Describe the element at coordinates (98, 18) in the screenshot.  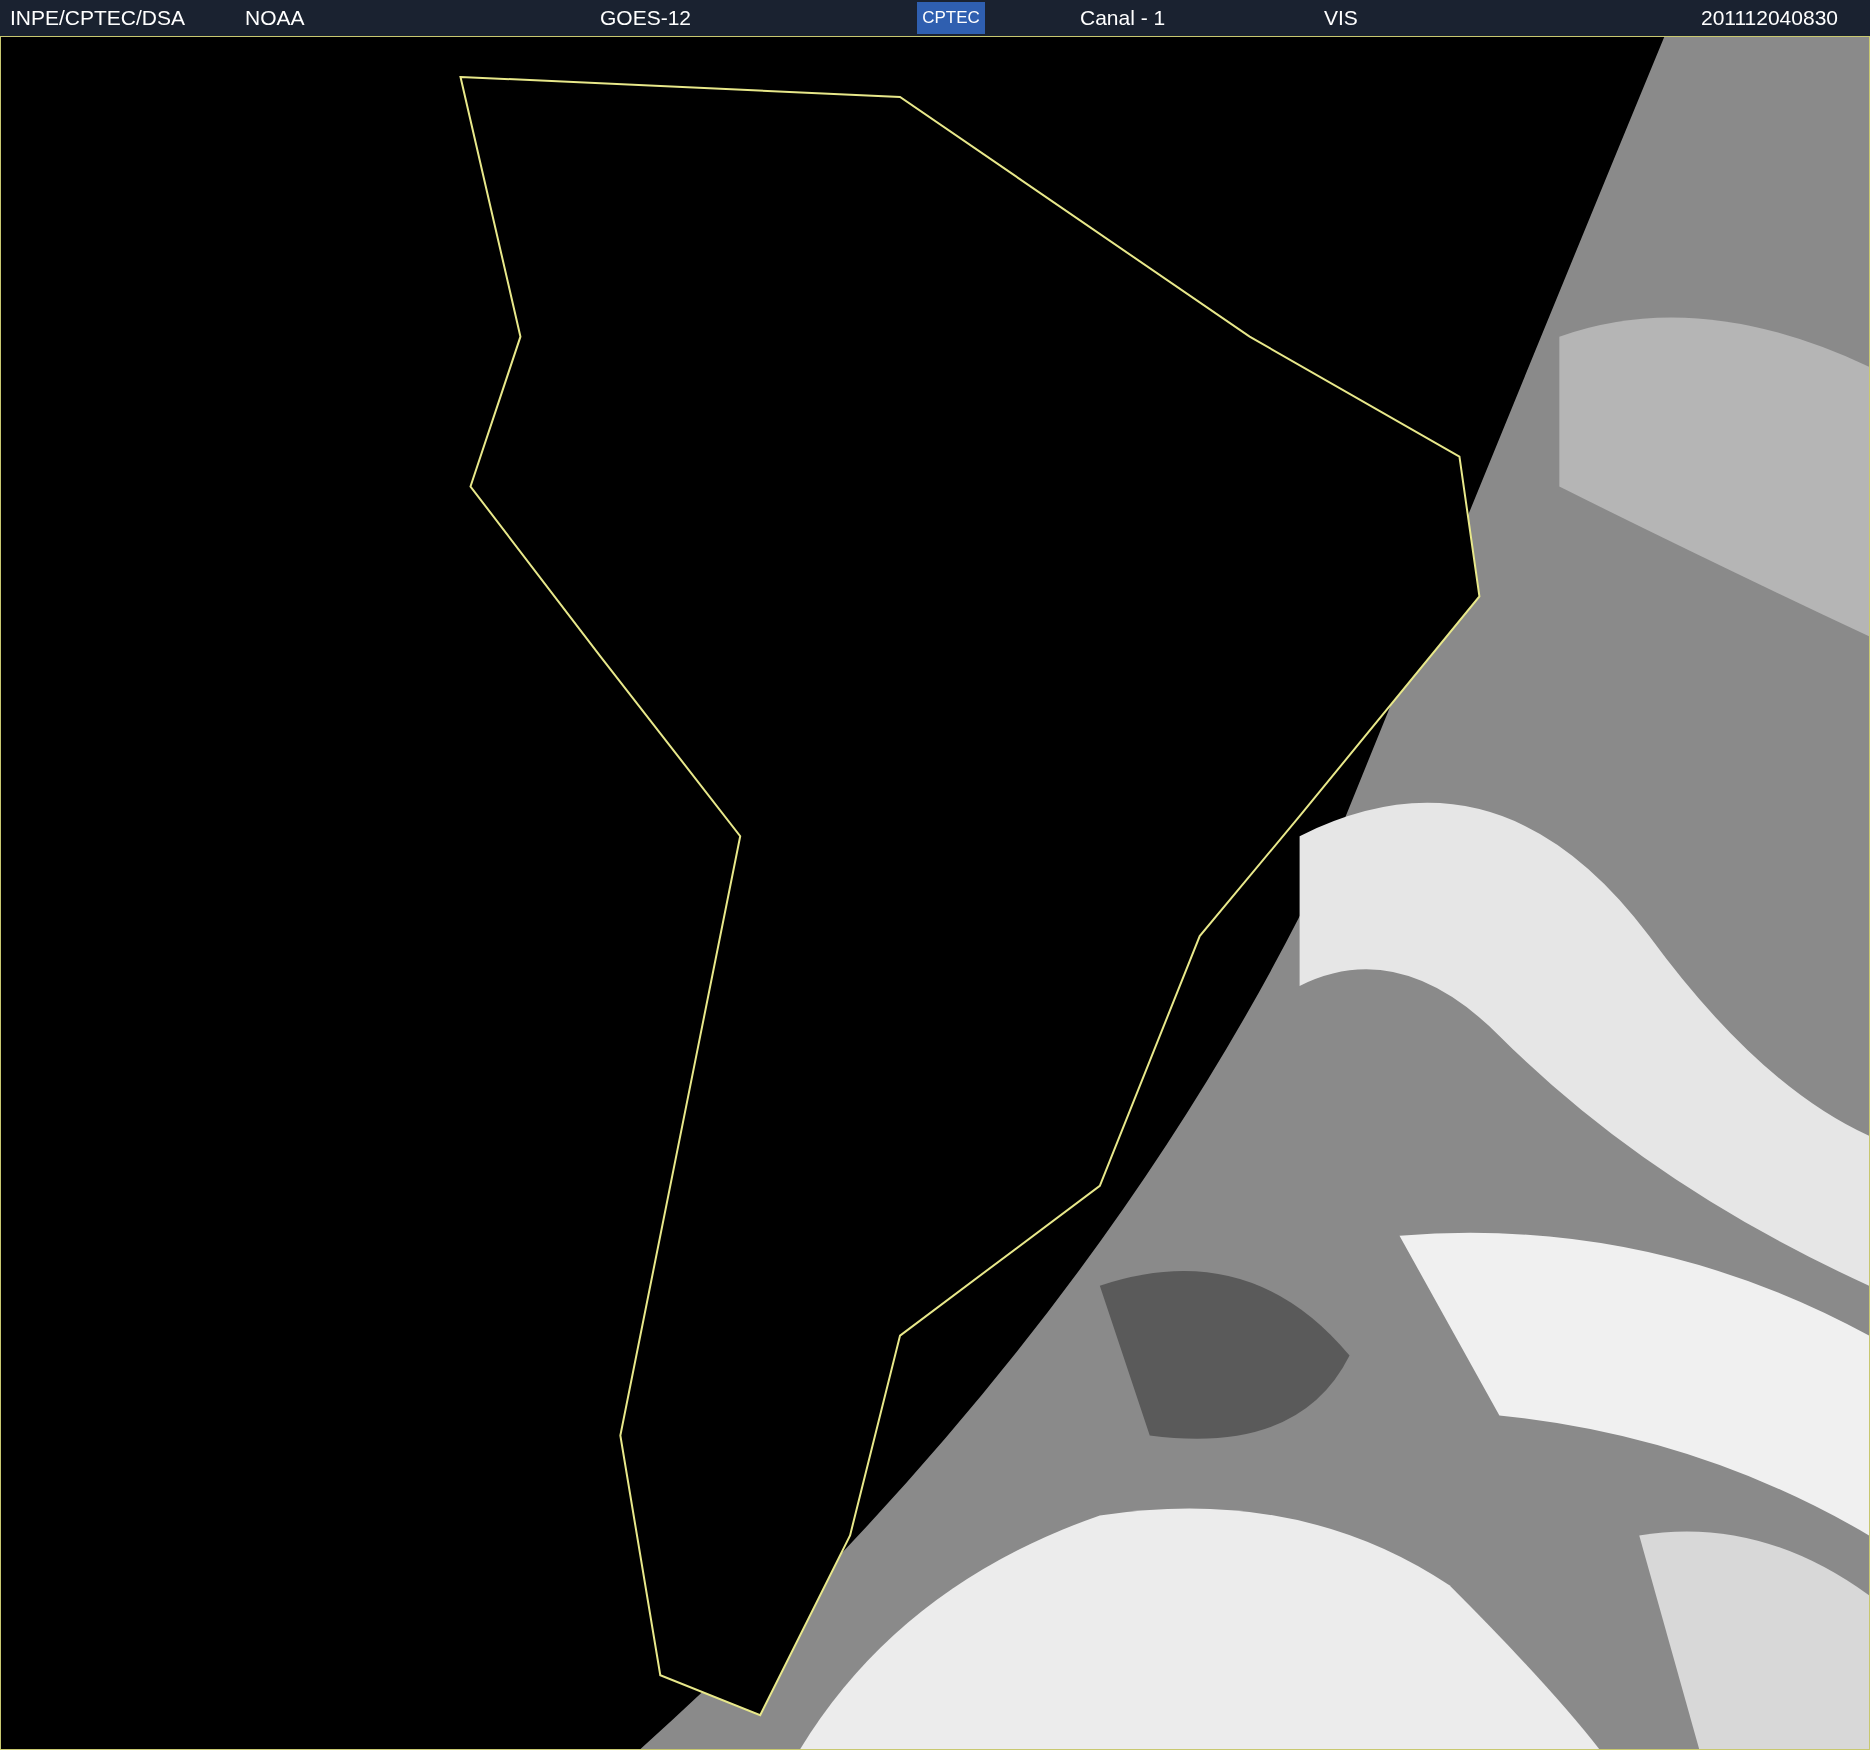
I see `header-label: INPE/CPTEC/DSA` at that location.